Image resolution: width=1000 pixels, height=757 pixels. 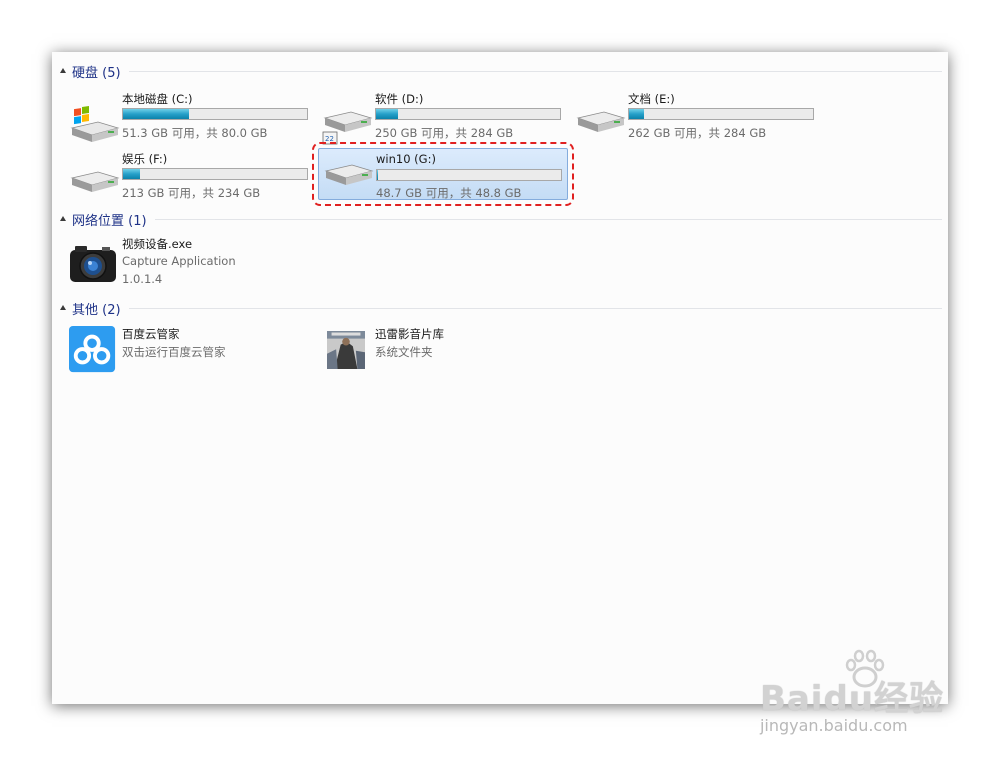 I want to click on group-header-network: 网络位置 (1), so click(x=500, y=219).